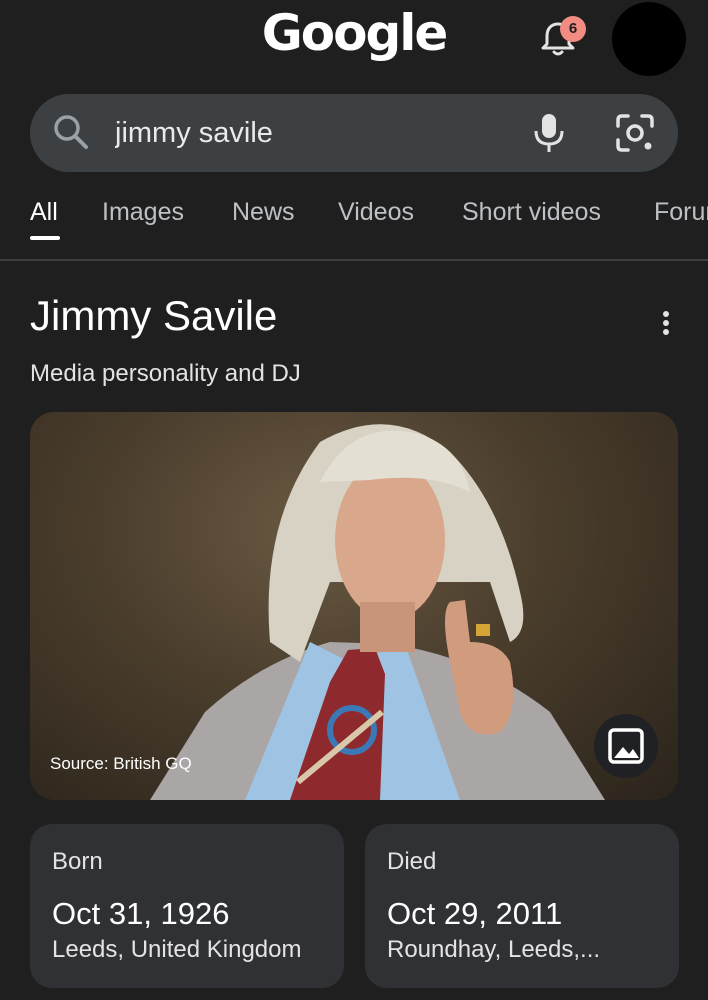  Describe the element at coordinates (141, 913) in the screenshot. I see `born-date: Oct 31, 1926` at that location.